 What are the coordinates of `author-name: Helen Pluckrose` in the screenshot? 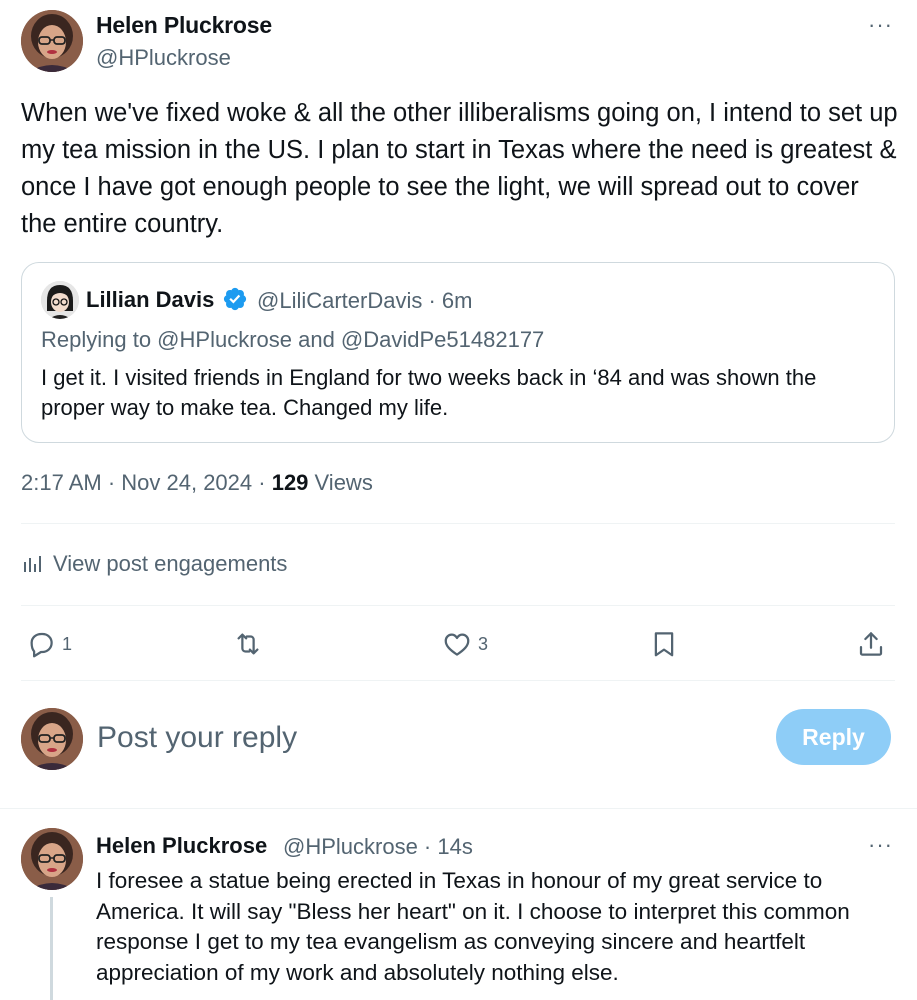 It's located at (184, 25).